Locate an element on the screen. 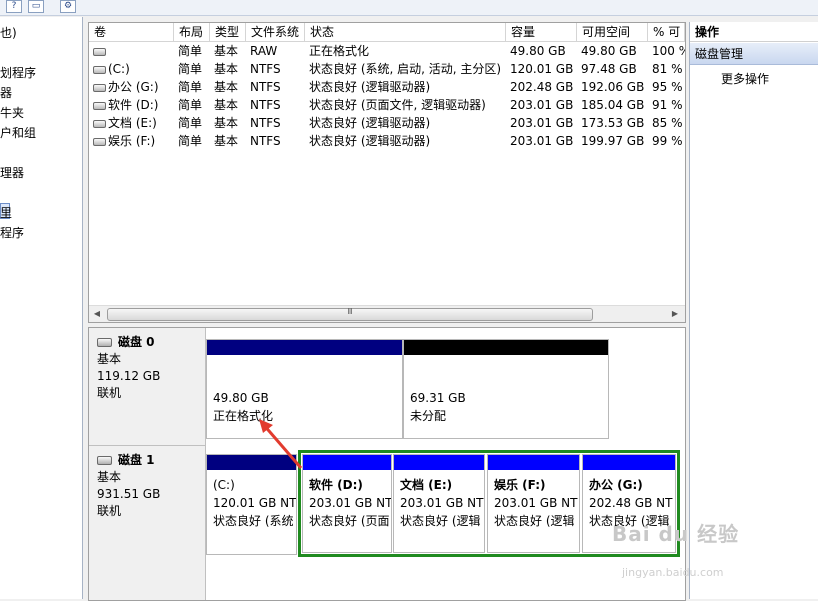  disk-0-name: 磁盘 0 is located at coordinates (136, 342).